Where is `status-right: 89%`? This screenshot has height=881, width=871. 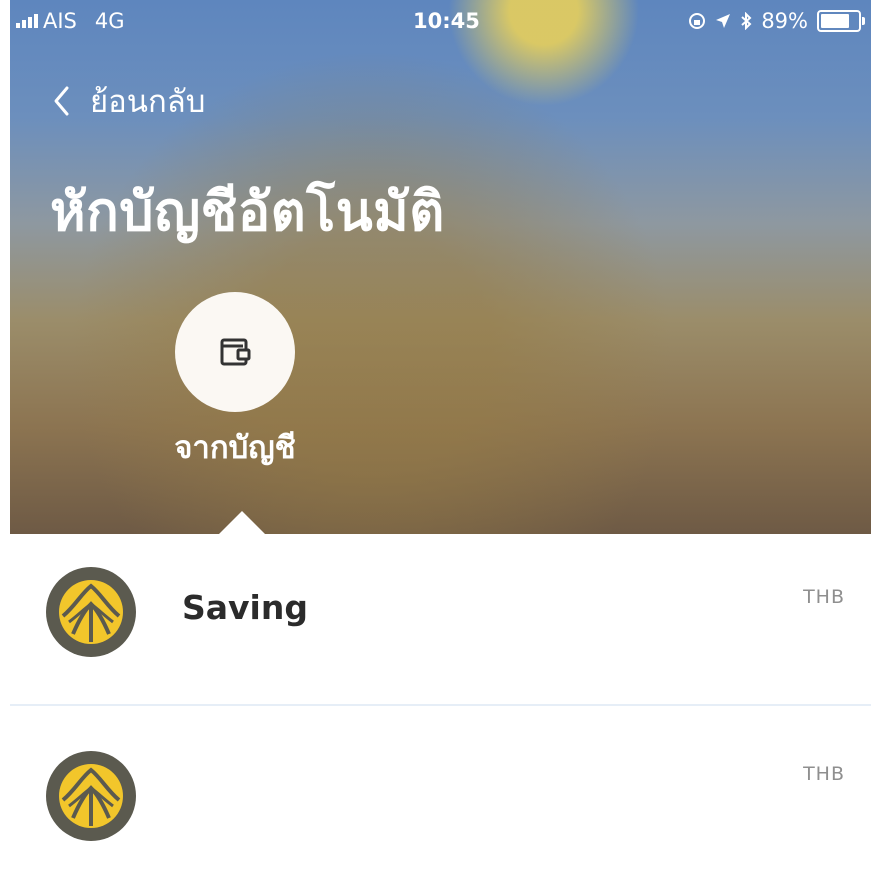
status-right: 89% is located at coordinates (776, 21).